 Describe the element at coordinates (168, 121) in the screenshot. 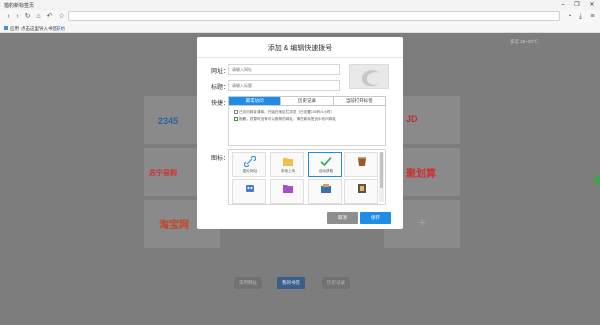

I see `tile-label: 2345` at that location.